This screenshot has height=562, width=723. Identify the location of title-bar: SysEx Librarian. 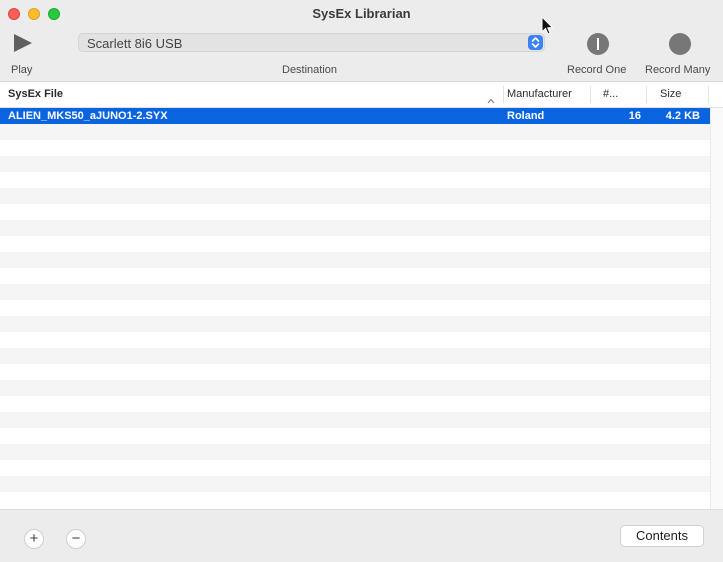
(361, 14).